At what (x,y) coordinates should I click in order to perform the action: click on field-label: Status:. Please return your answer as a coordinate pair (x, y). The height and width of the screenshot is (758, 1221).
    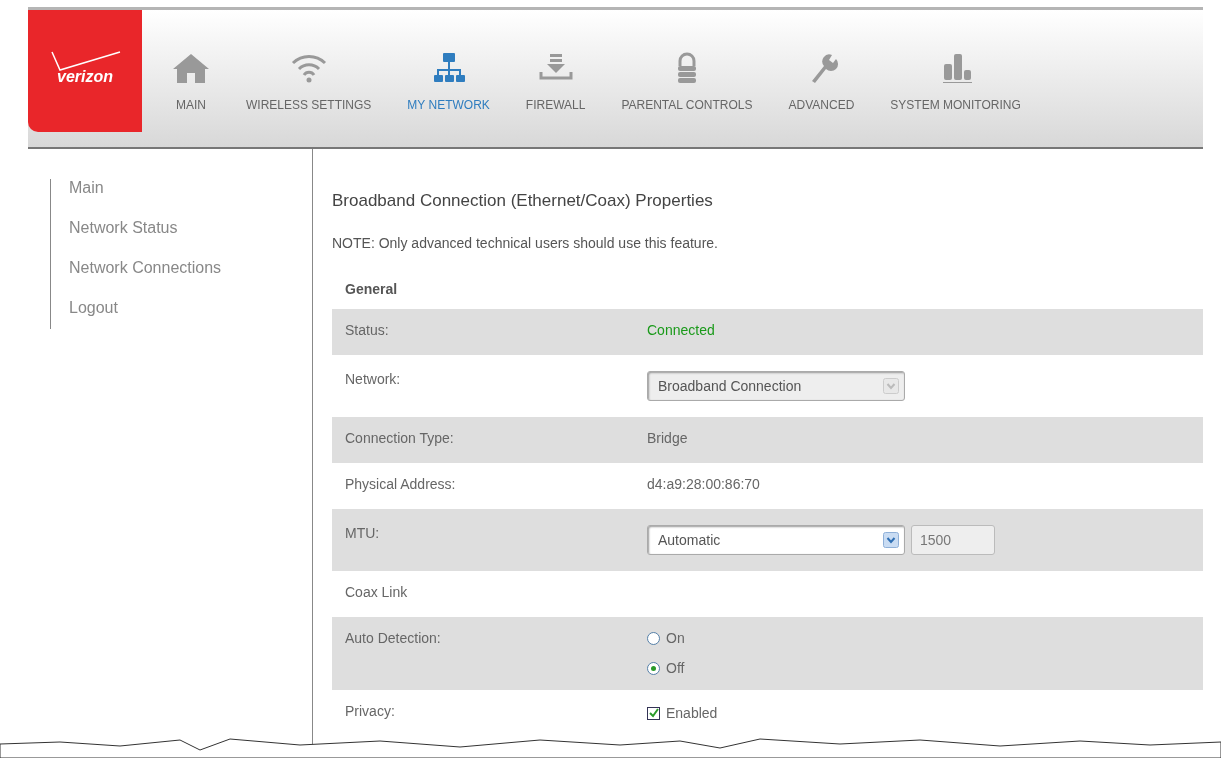
    Looking at the image, I should click on (367, 331).